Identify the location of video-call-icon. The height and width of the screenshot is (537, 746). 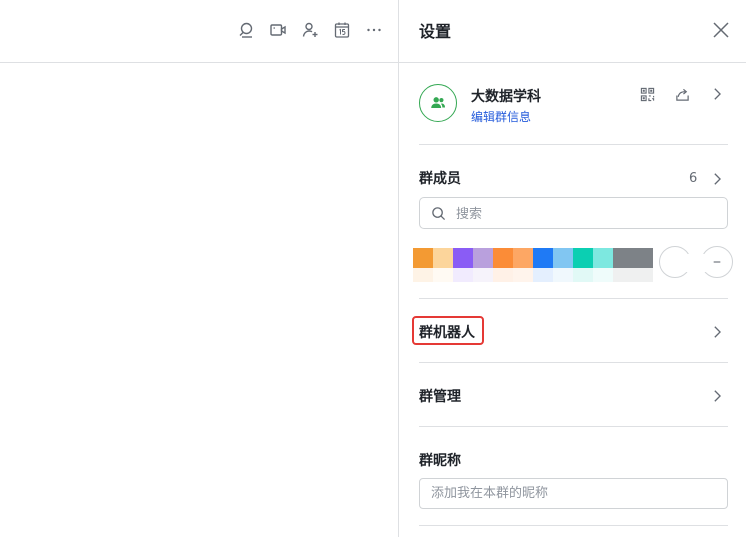
(278, 30).